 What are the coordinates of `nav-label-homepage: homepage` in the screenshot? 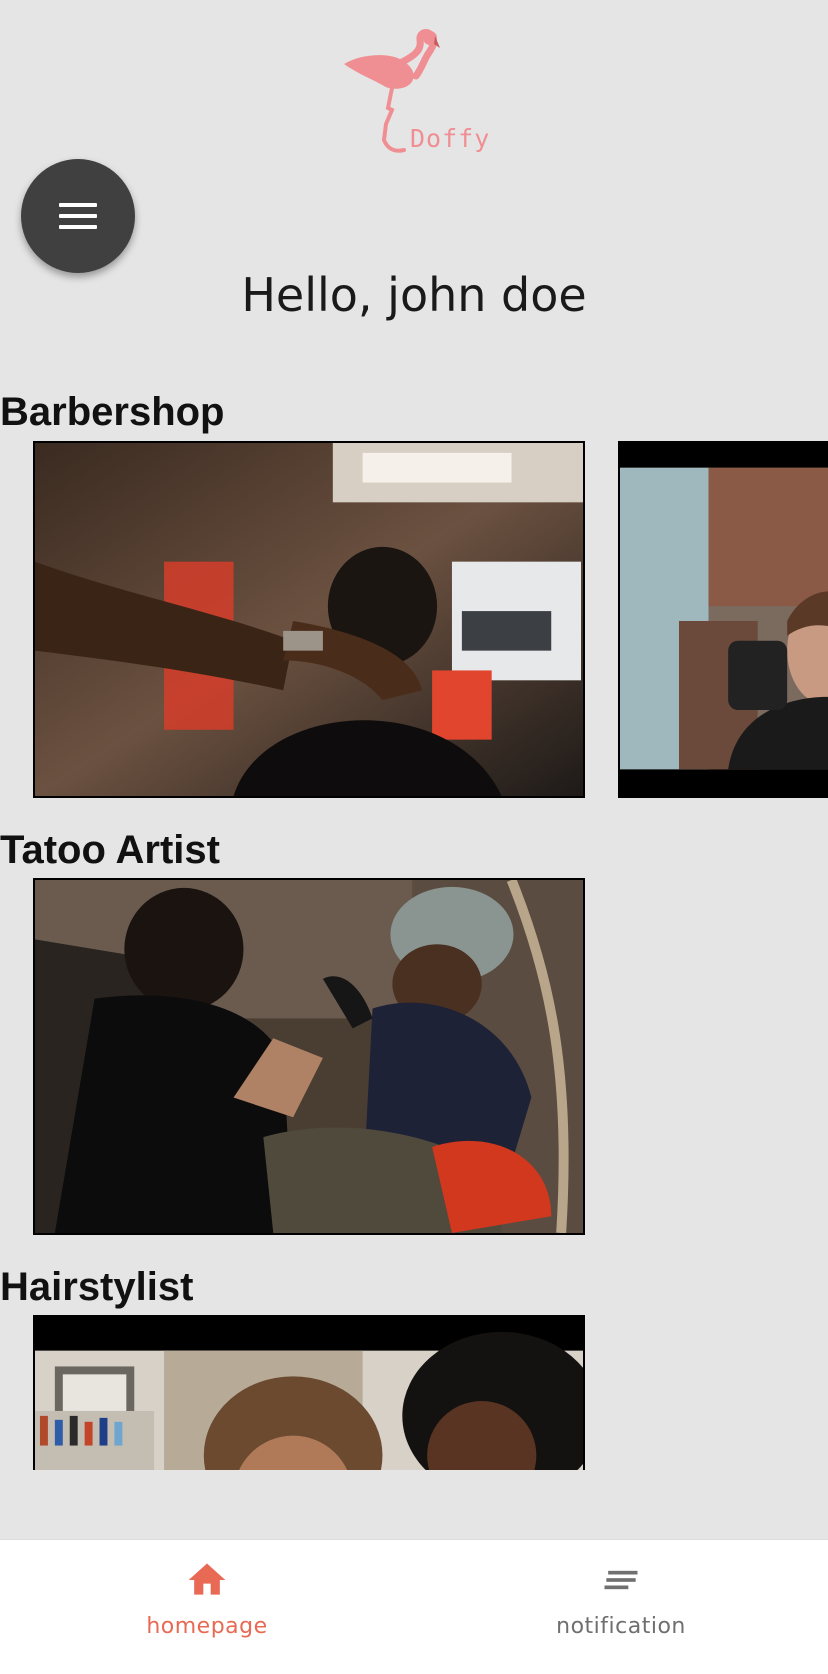 It's located at (206, 1626).